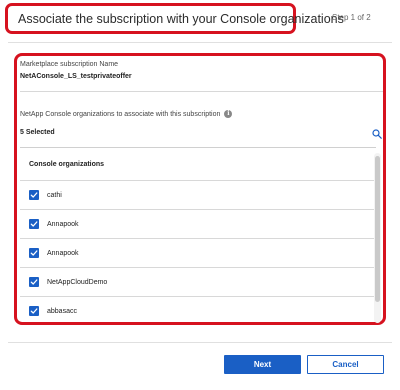  Describe the element at coordinates (77, 282) in the screenshot. I see `organization-name: NetAppCloudDemo` at that location.